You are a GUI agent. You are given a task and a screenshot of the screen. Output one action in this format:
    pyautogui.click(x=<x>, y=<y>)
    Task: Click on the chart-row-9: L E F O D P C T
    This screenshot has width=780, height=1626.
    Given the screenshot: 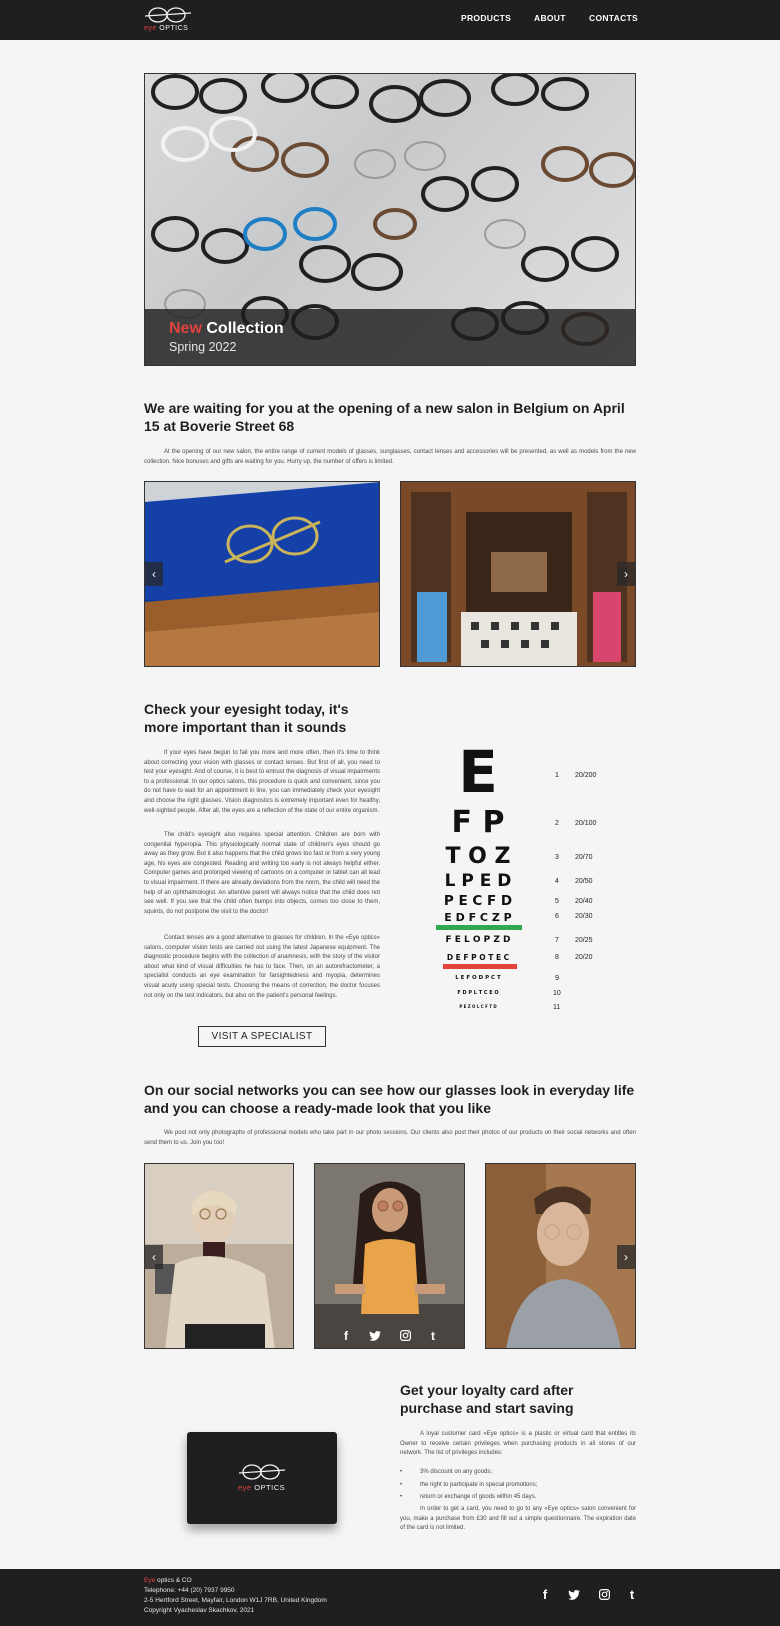 What is the action you would take?
    pyautogui.click(x=478, y=978)
    